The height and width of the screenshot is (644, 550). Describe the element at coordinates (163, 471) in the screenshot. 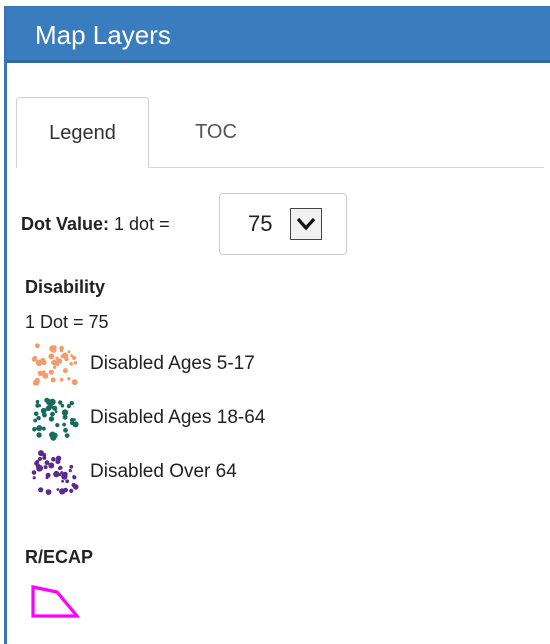

I see `legend-item-label: Disabled Over 64` at that location.